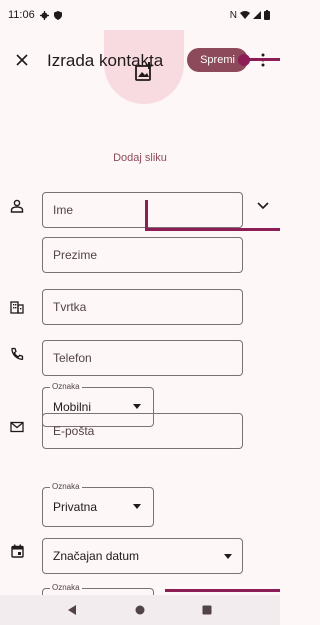 The image size is (320, 625). Describe the element at coordinates (57, 15) in the screenshot. I see `shield-icon` at that location.